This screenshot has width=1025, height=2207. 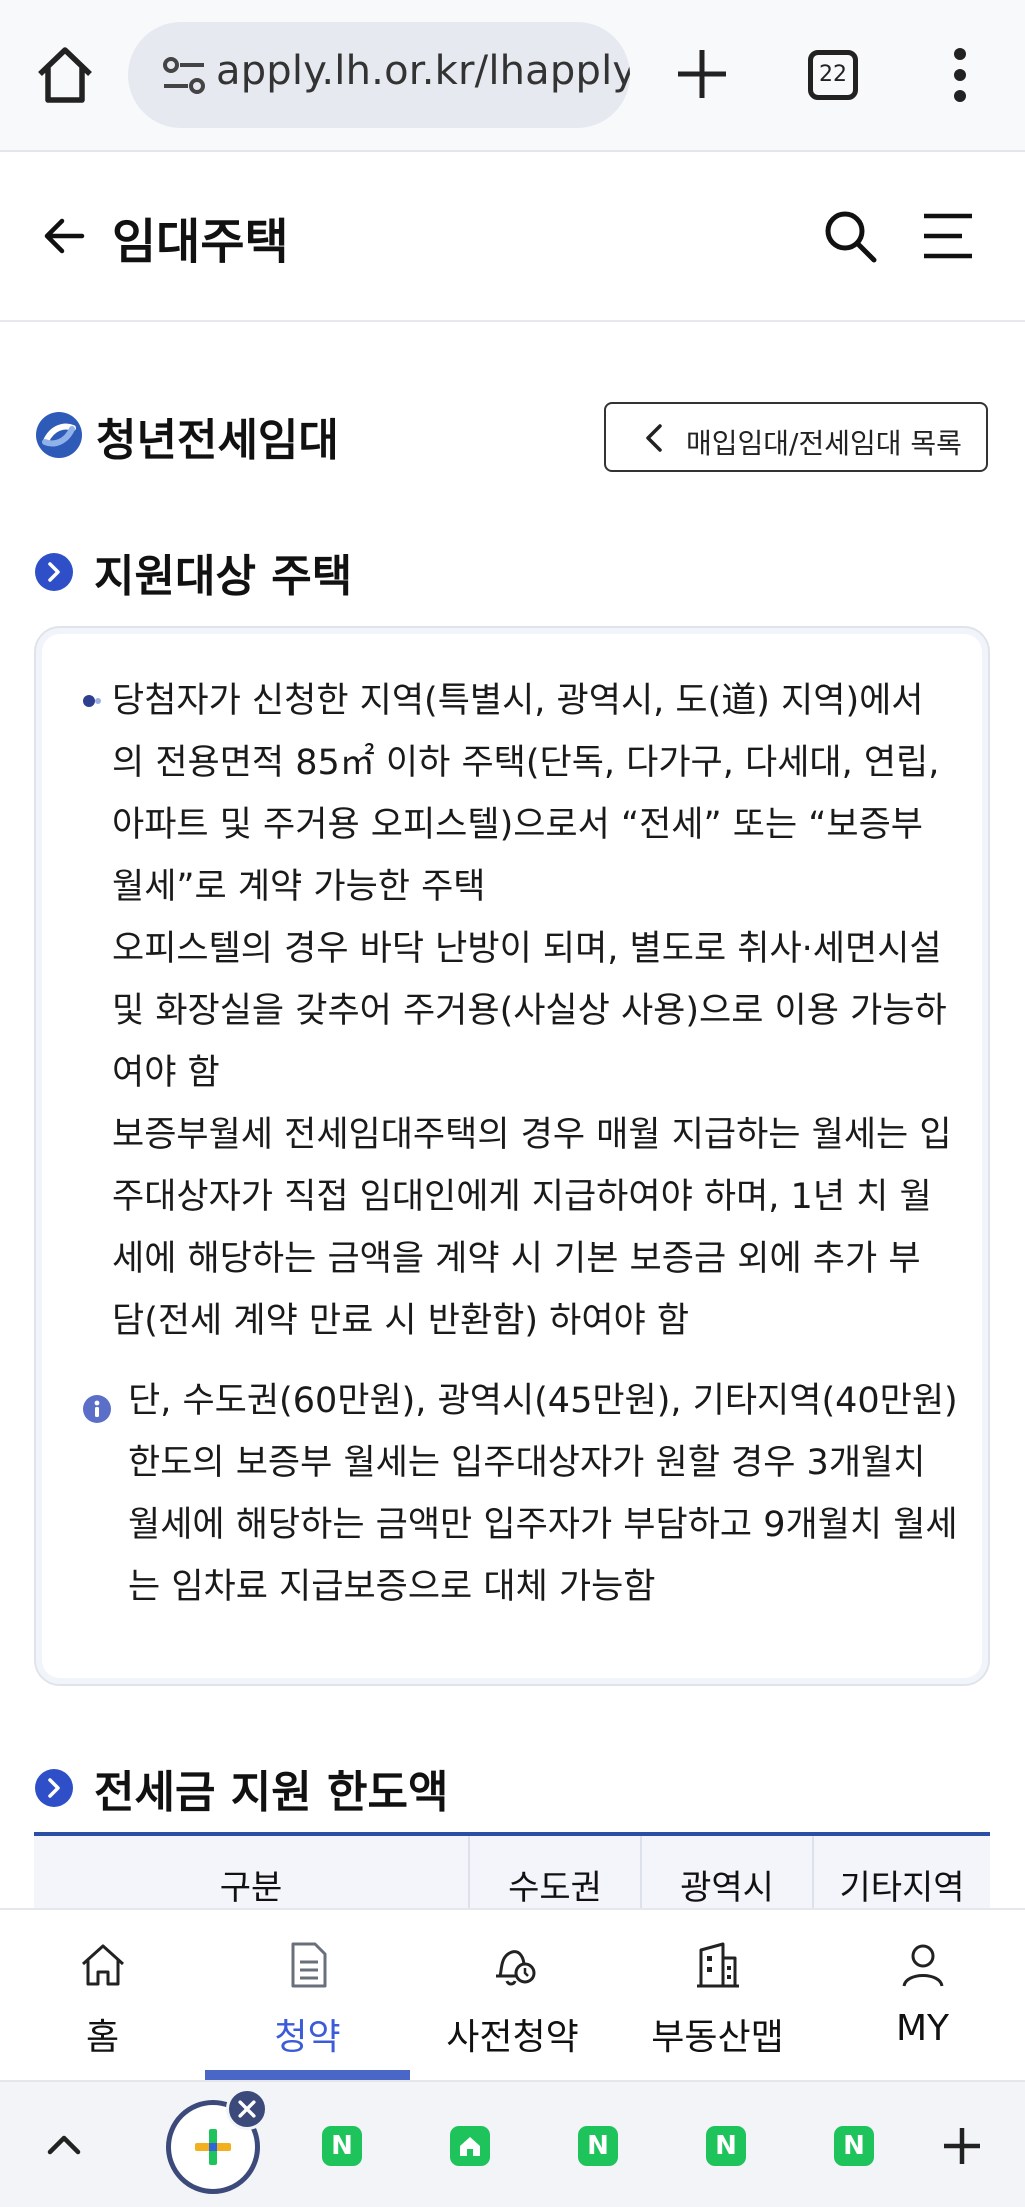 I want to click on page-title: 임대주택, so click(x=200, y=242).